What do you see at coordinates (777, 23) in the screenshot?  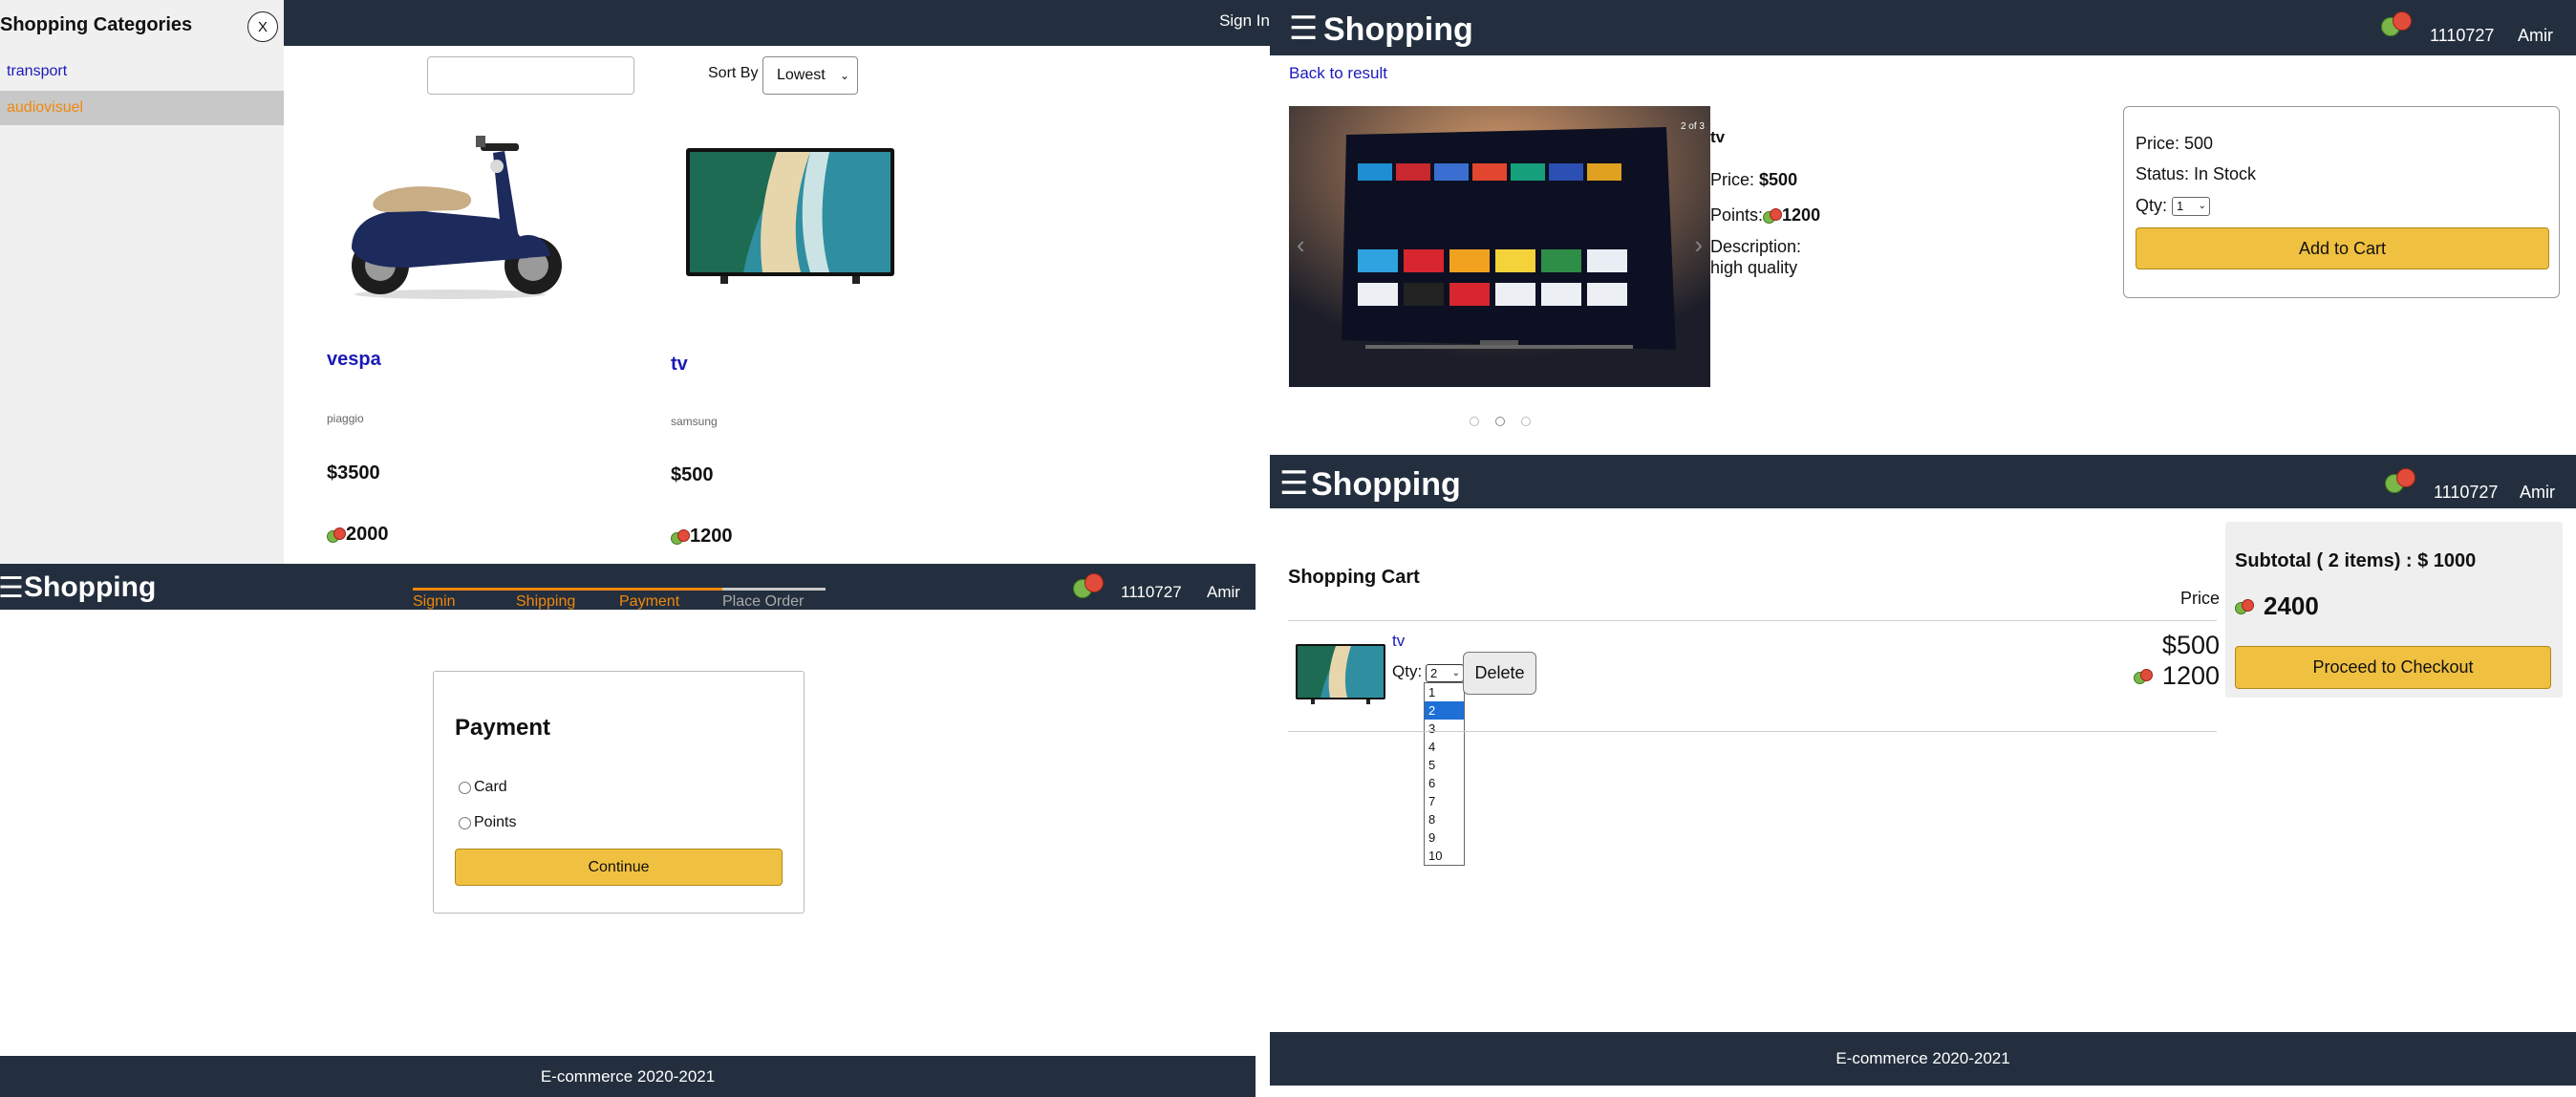 I see `catalog-topbar: Sign In` at bounding box center [777, 23].